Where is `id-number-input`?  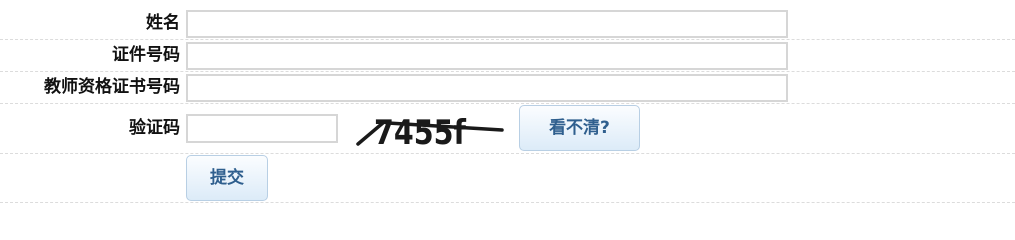 id-number-input is located at coordinates (487, 56).